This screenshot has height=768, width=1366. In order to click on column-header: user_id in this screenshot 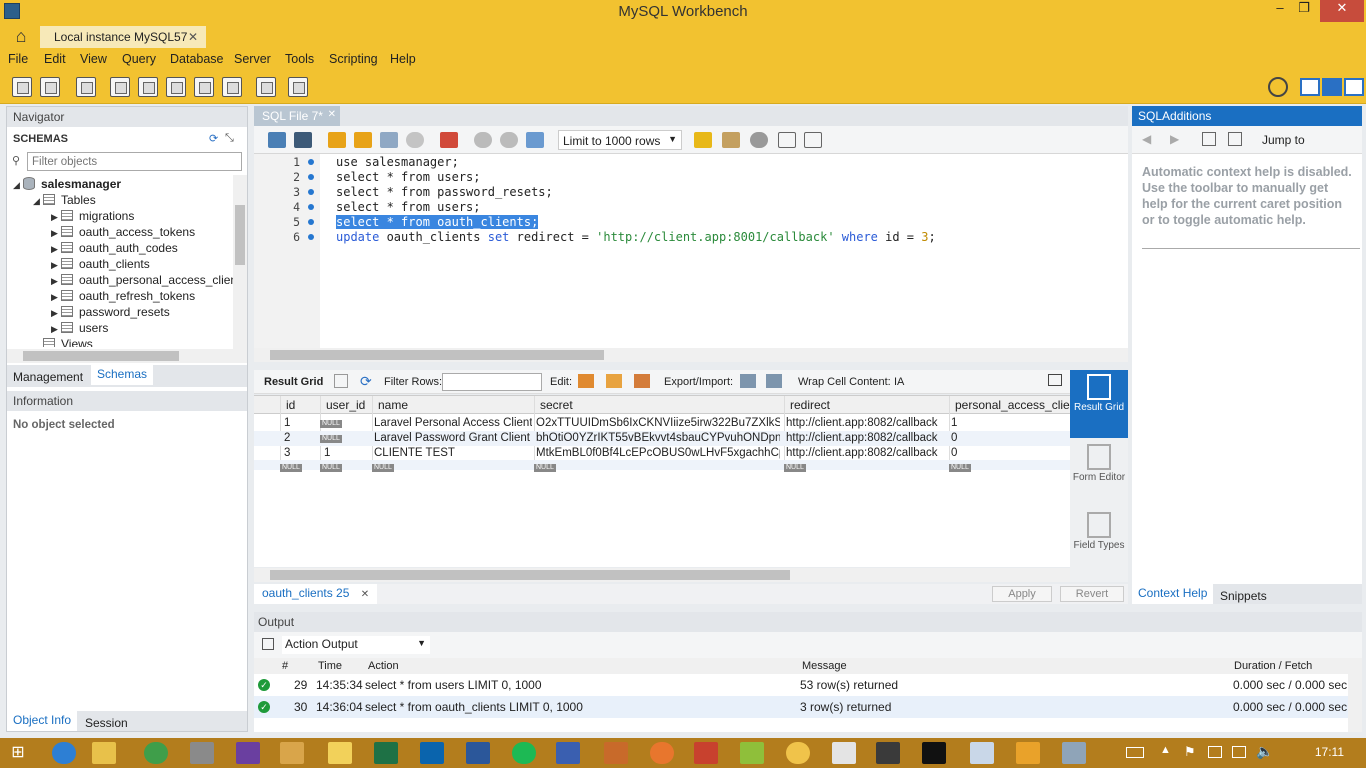, I will do `click(345, 405)`.